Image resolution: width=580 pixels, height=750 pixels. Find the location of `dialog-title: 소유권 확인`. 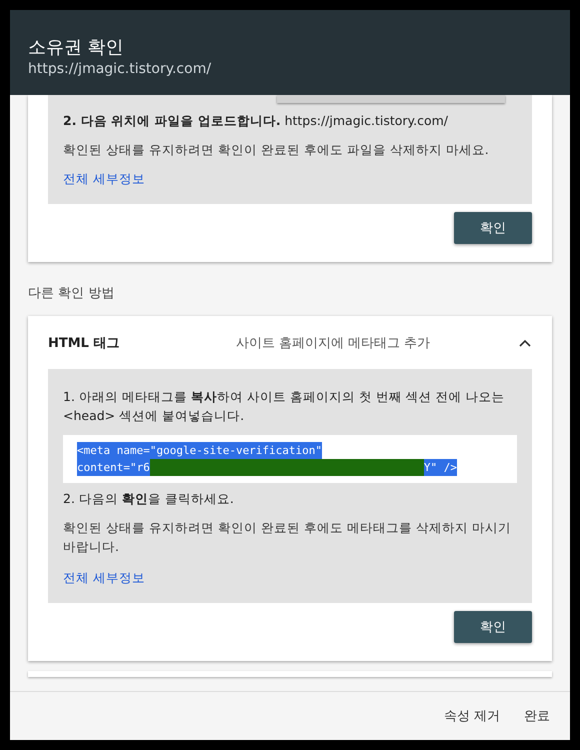

dialog-title: 소유권 확인 is located at coordinates (76, 47).